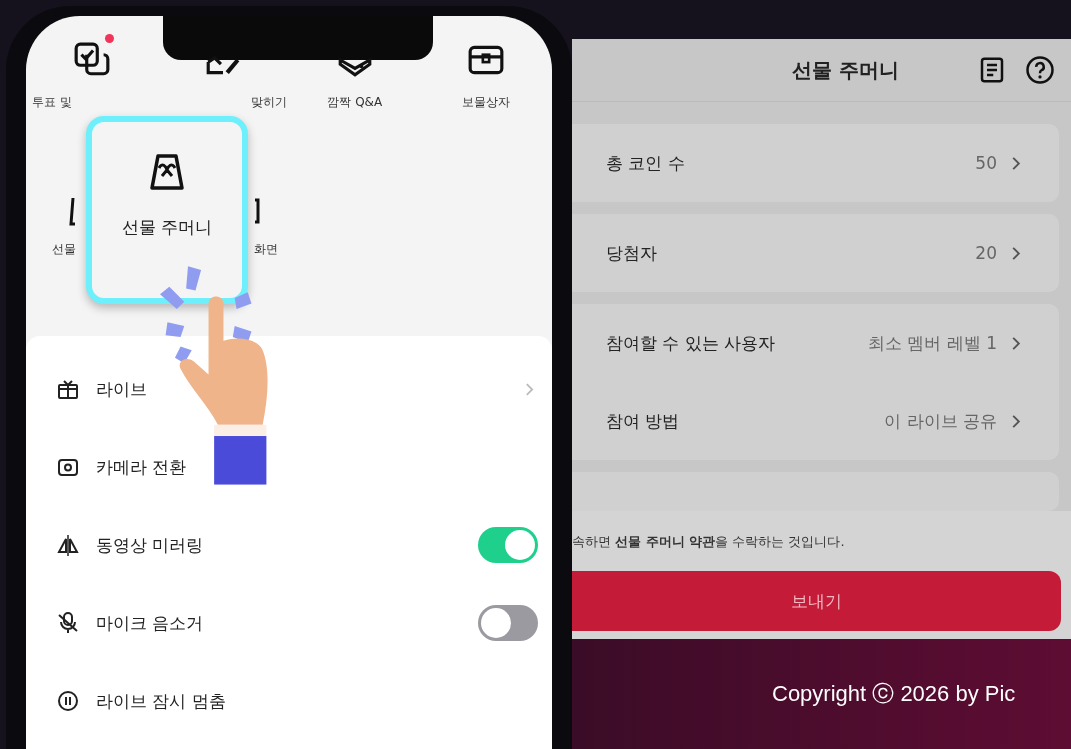 The height and width of the screenshot is (749, 1071). What do you see at coordinates (68, 701) in the screenshot?
I see `pause-icon` at bounding box center [68, 701].